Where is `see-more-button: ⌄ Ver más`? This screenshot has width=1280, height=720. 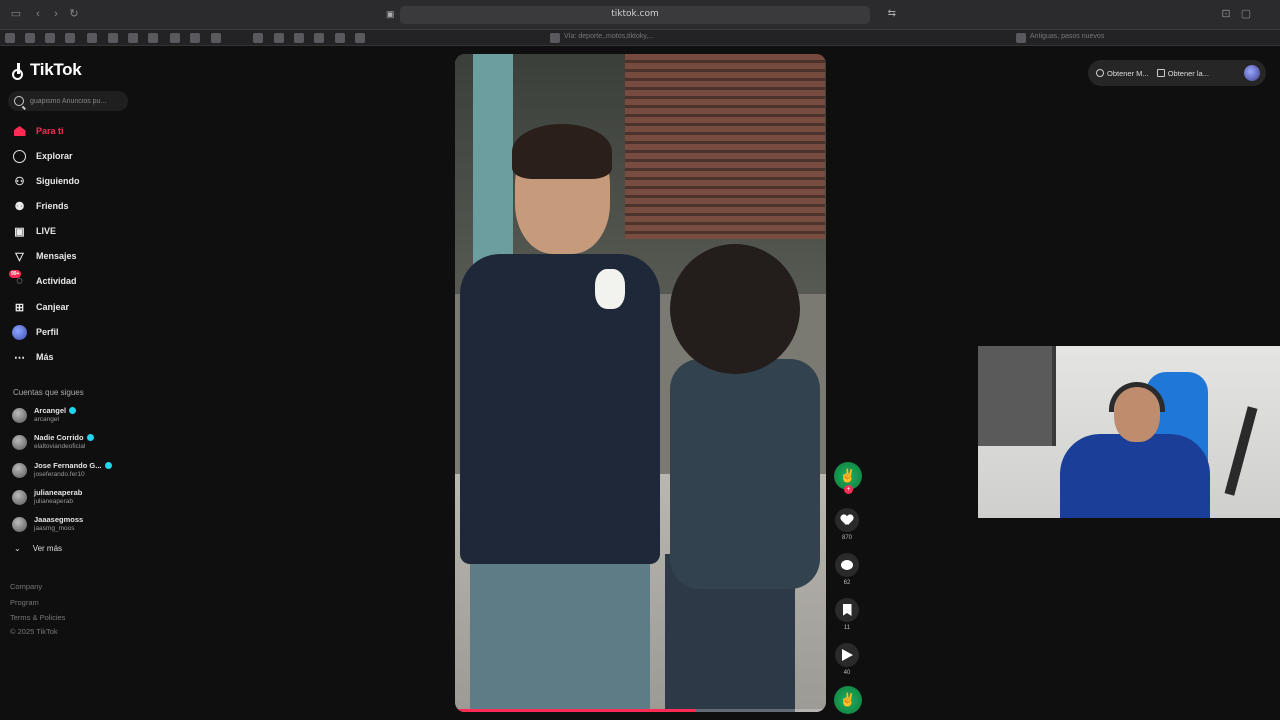 see-more-button: ⌄ Ver más is located at coordinates (38, 548).